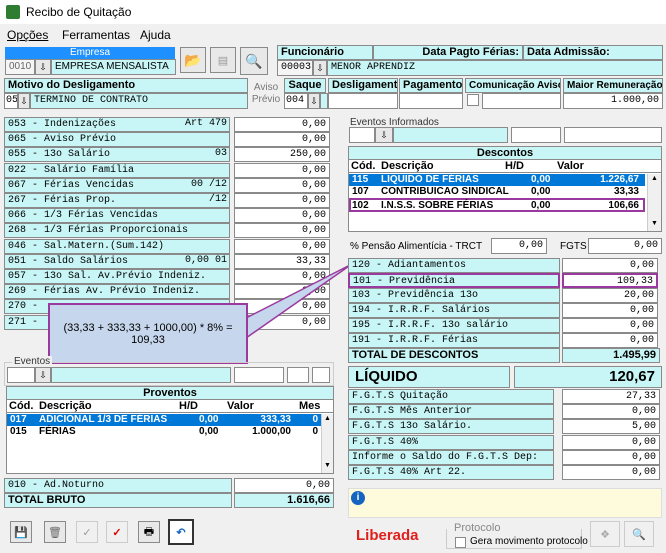 The image size is (666, 553). I want to click on row-valor: 1.000,00, so click(271, 431).